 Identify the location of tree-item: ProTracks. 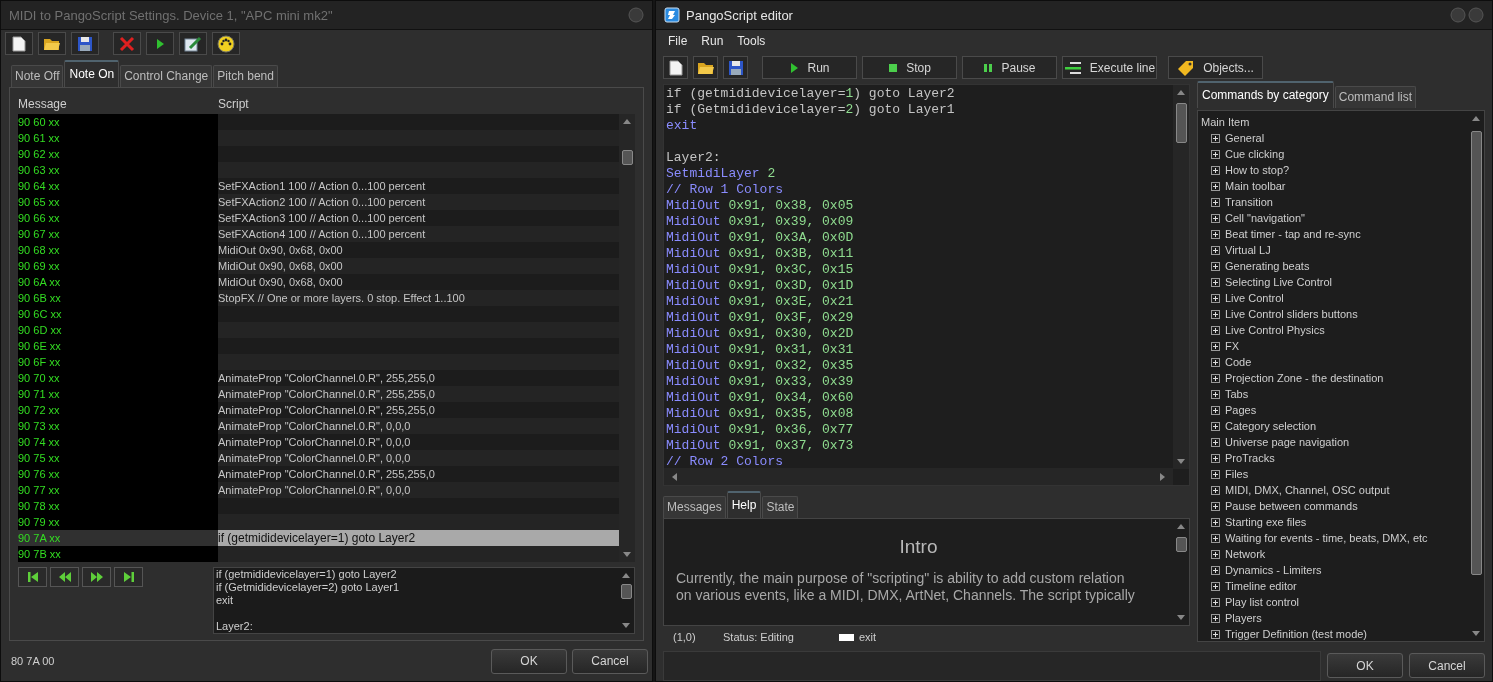
(1250, 458).